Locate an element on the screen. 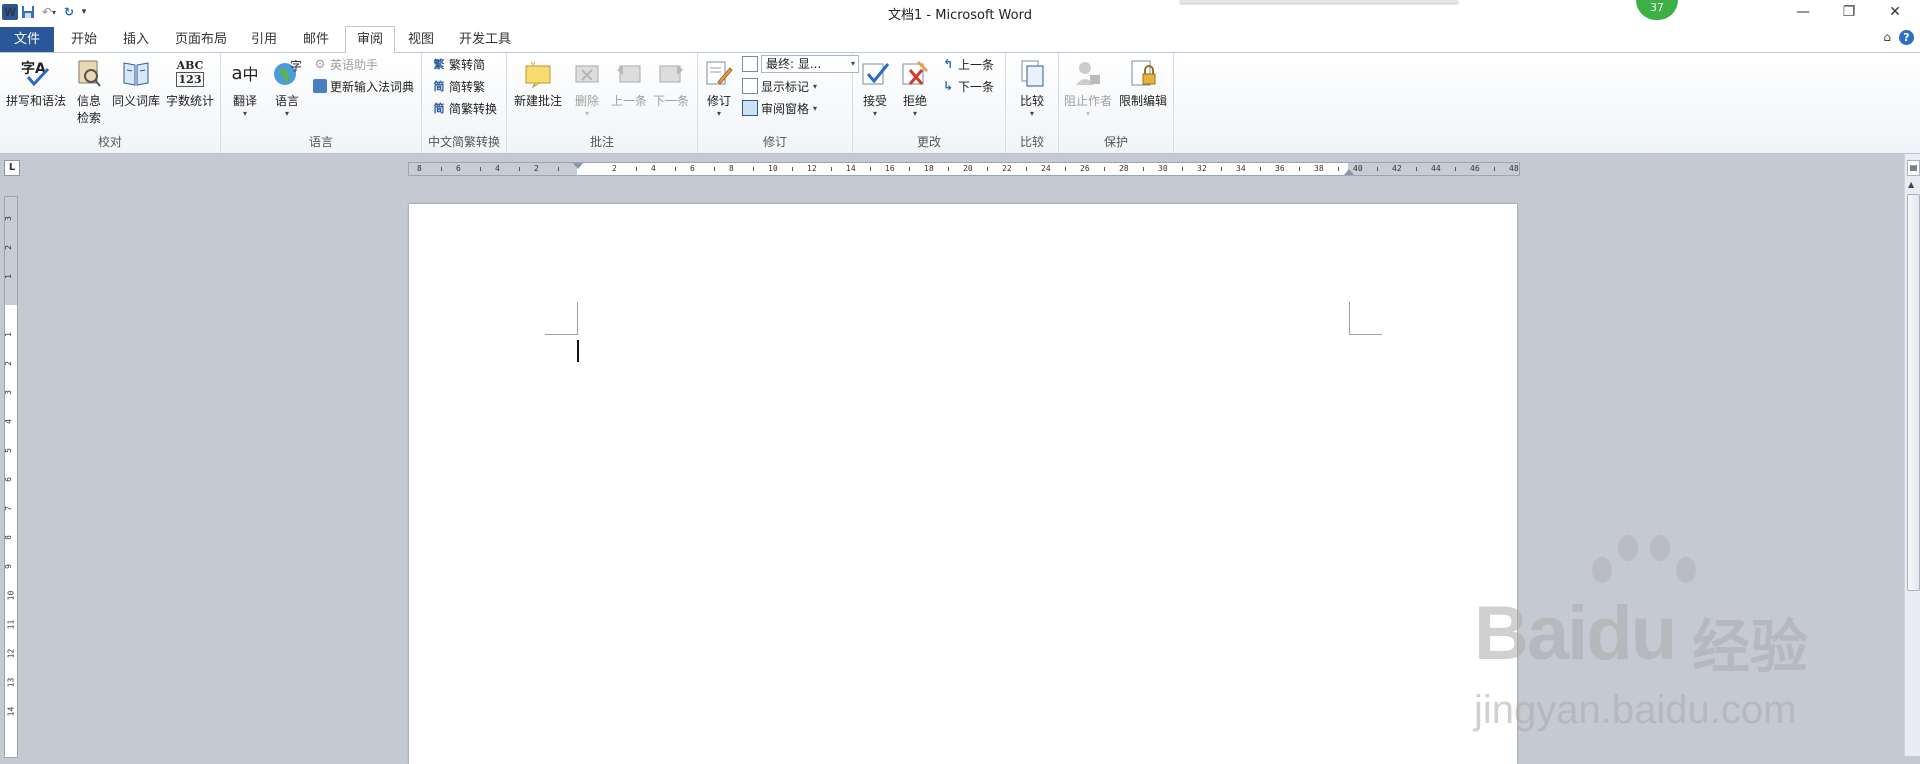  ruler-mark: 24 is located at coordinates (1046, 168).